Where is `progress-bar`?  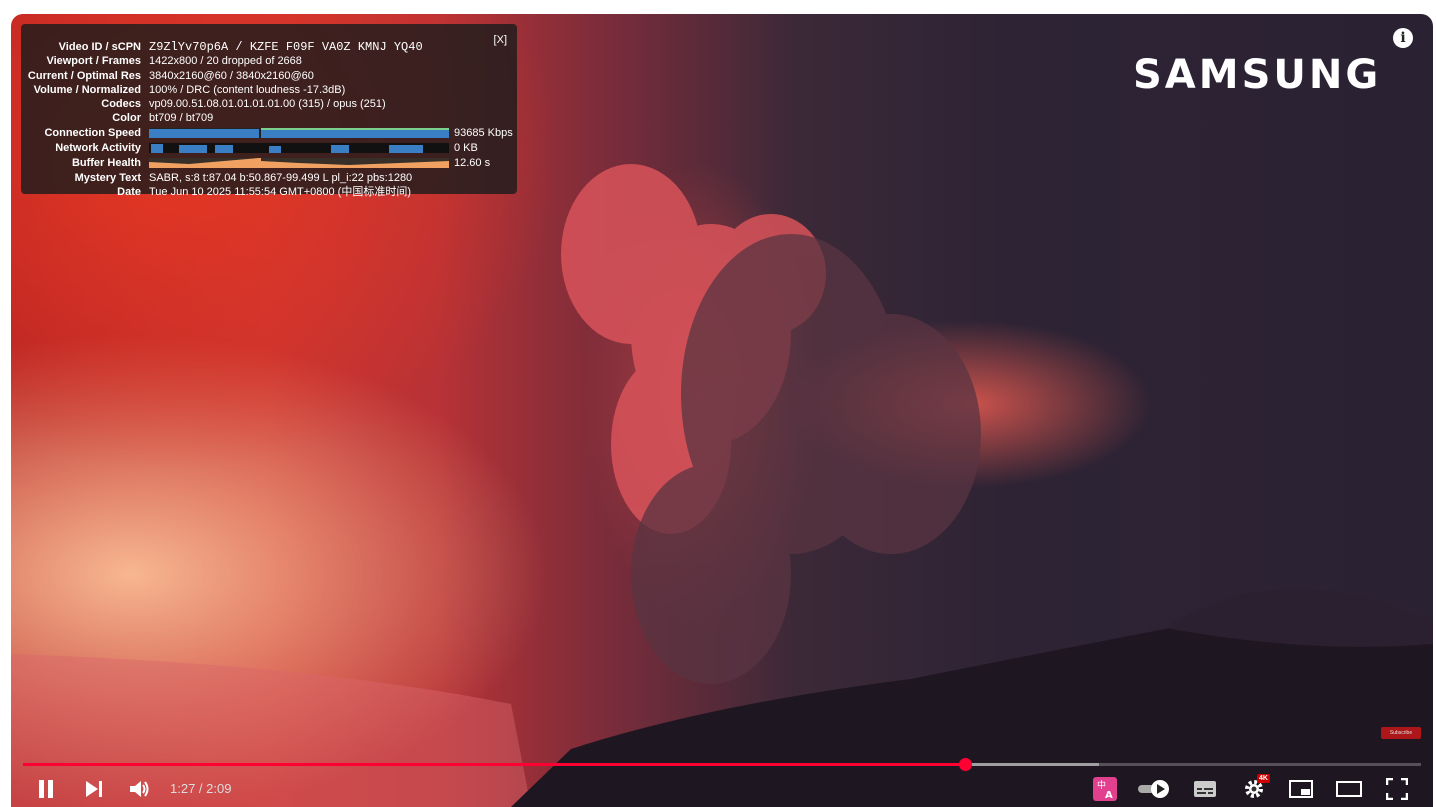
progress-bar is located at coordinates (722, 764).